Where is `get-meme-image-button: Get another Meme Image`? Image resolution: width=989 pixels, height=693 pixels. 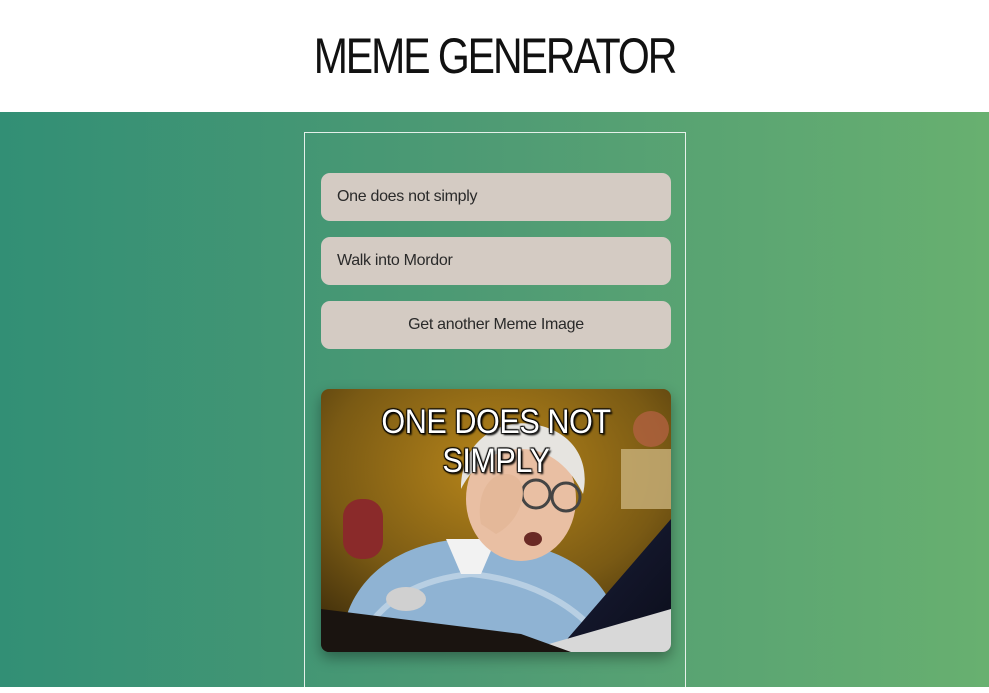 get-meme-image-button: Get another Meme Image is located at coordinates (496, 325).